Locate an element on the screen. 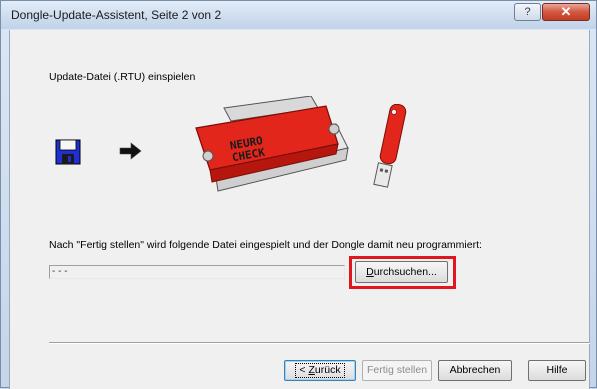  window-title: Dongle-Update-Assistent, Seite 2 von 2 is located at coordinates (116, 15).